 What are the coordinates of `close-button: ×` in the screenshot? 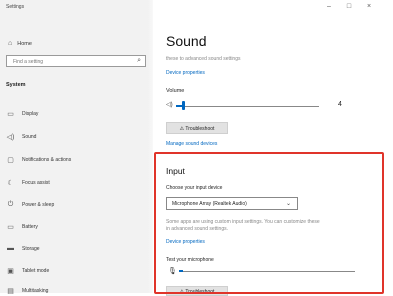 It's located at (369, 6).